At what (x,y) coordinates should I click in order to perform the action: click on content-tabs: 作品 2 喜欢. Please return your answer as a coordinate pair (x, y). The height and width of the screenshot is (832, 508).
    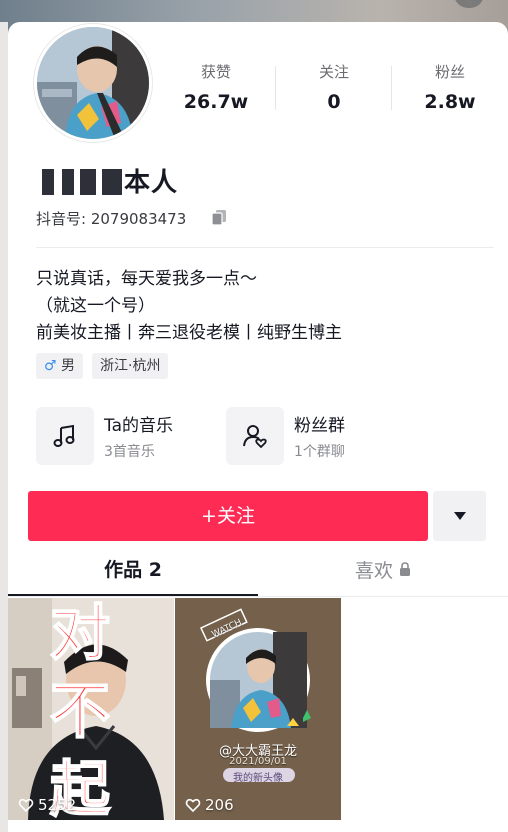
    Looking at the image, I should click on (258, 573).